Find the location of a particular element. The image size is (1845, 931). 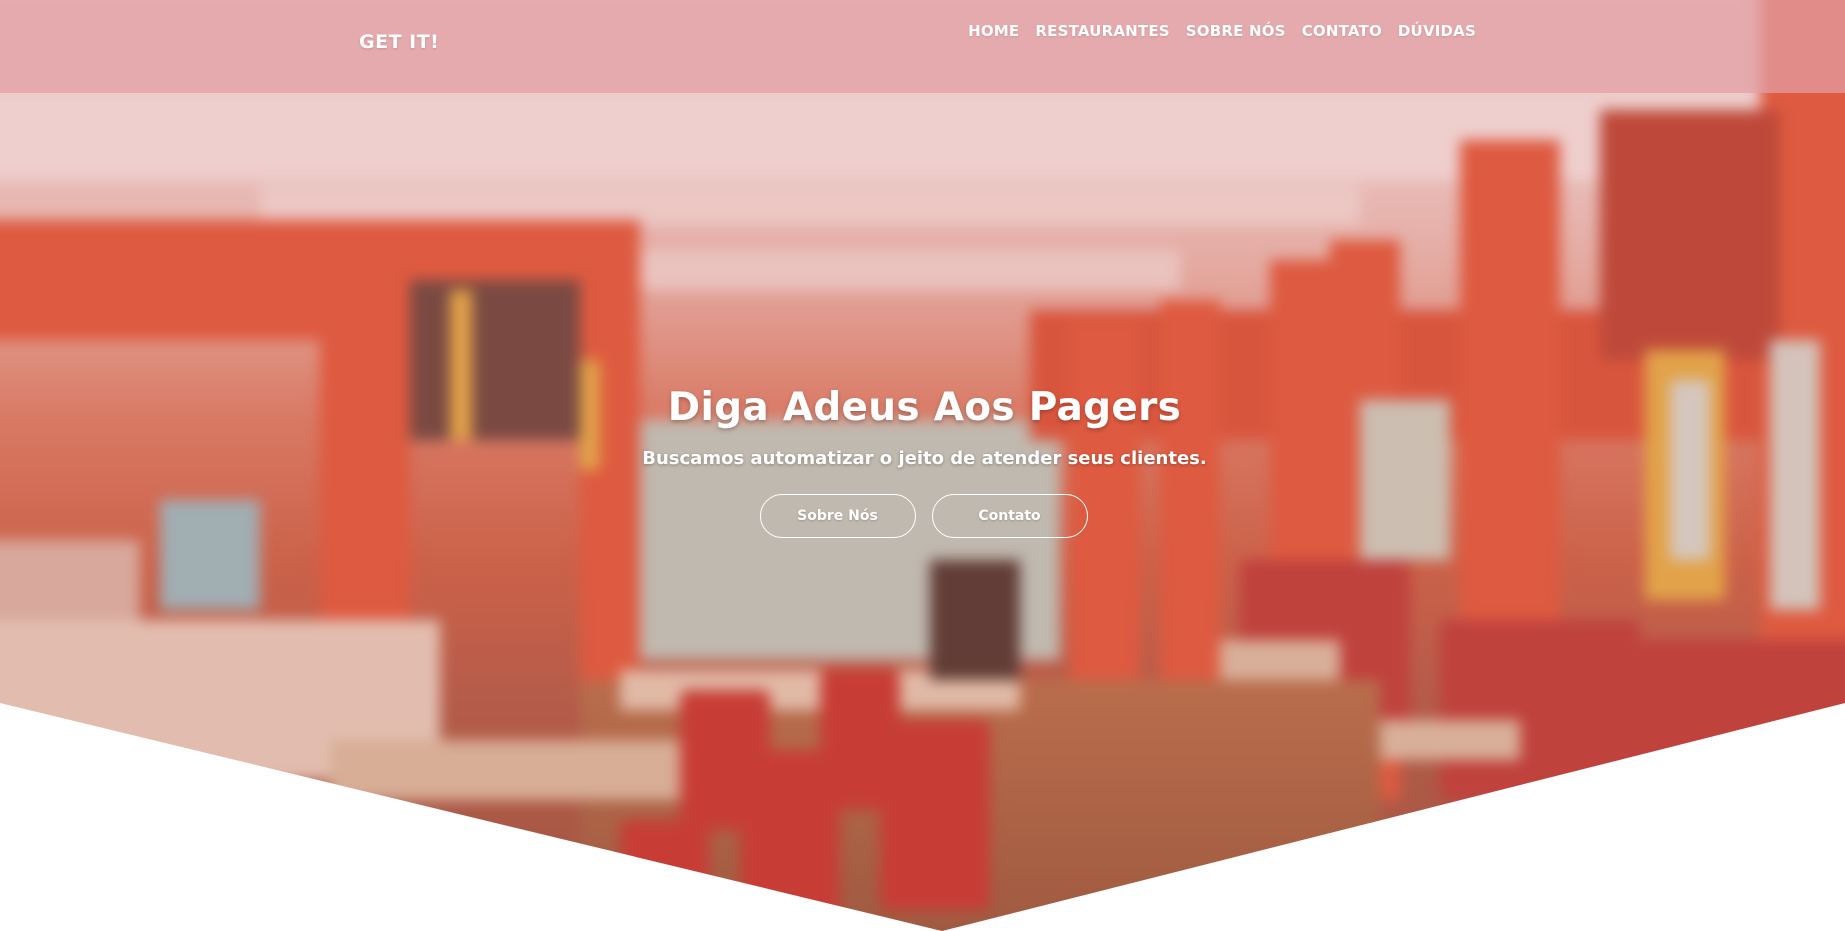

brand-logo: GET IT! is located at coordinates (399, 42).